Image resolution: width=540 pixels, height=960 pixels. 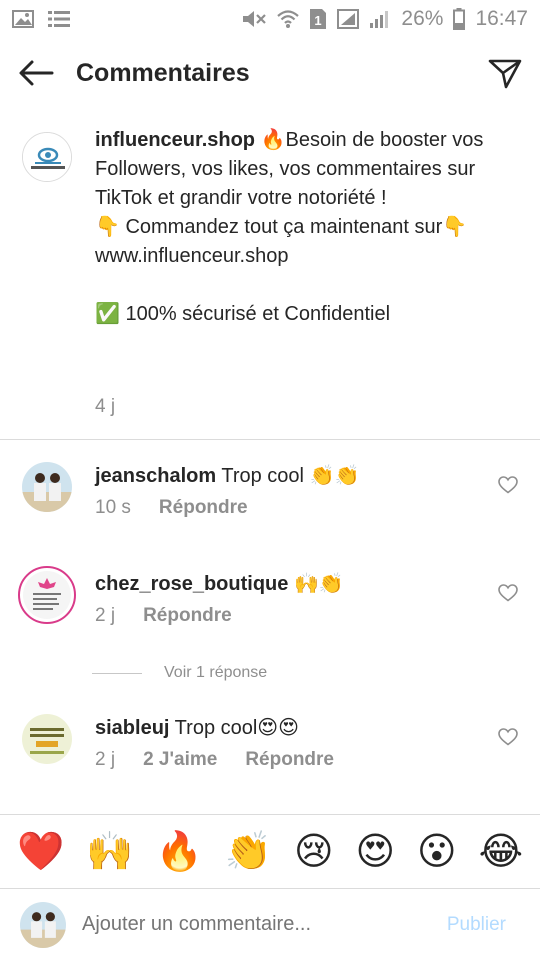 What do you see at coordinates (376, 852) in the screenshot?
I see `heart-eyes-emoji-button: 😍` at bounding box center [376, 852].